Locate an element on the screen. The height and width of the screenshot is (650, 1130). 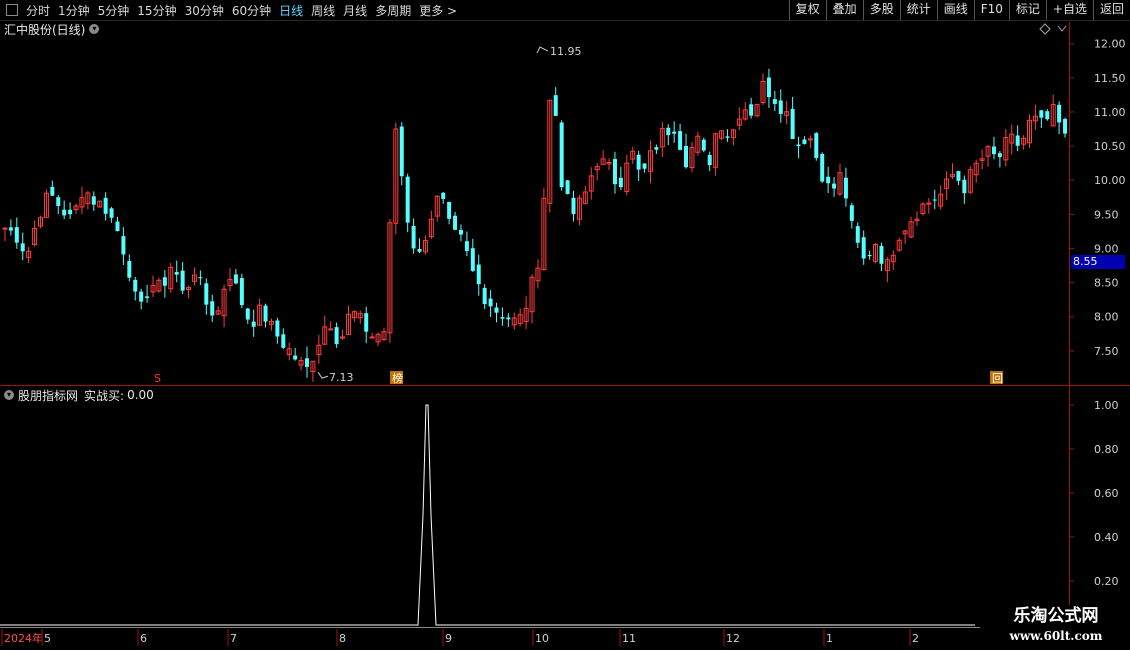
indicator-field-value: 0.00 is located at coordinates (140, 395).